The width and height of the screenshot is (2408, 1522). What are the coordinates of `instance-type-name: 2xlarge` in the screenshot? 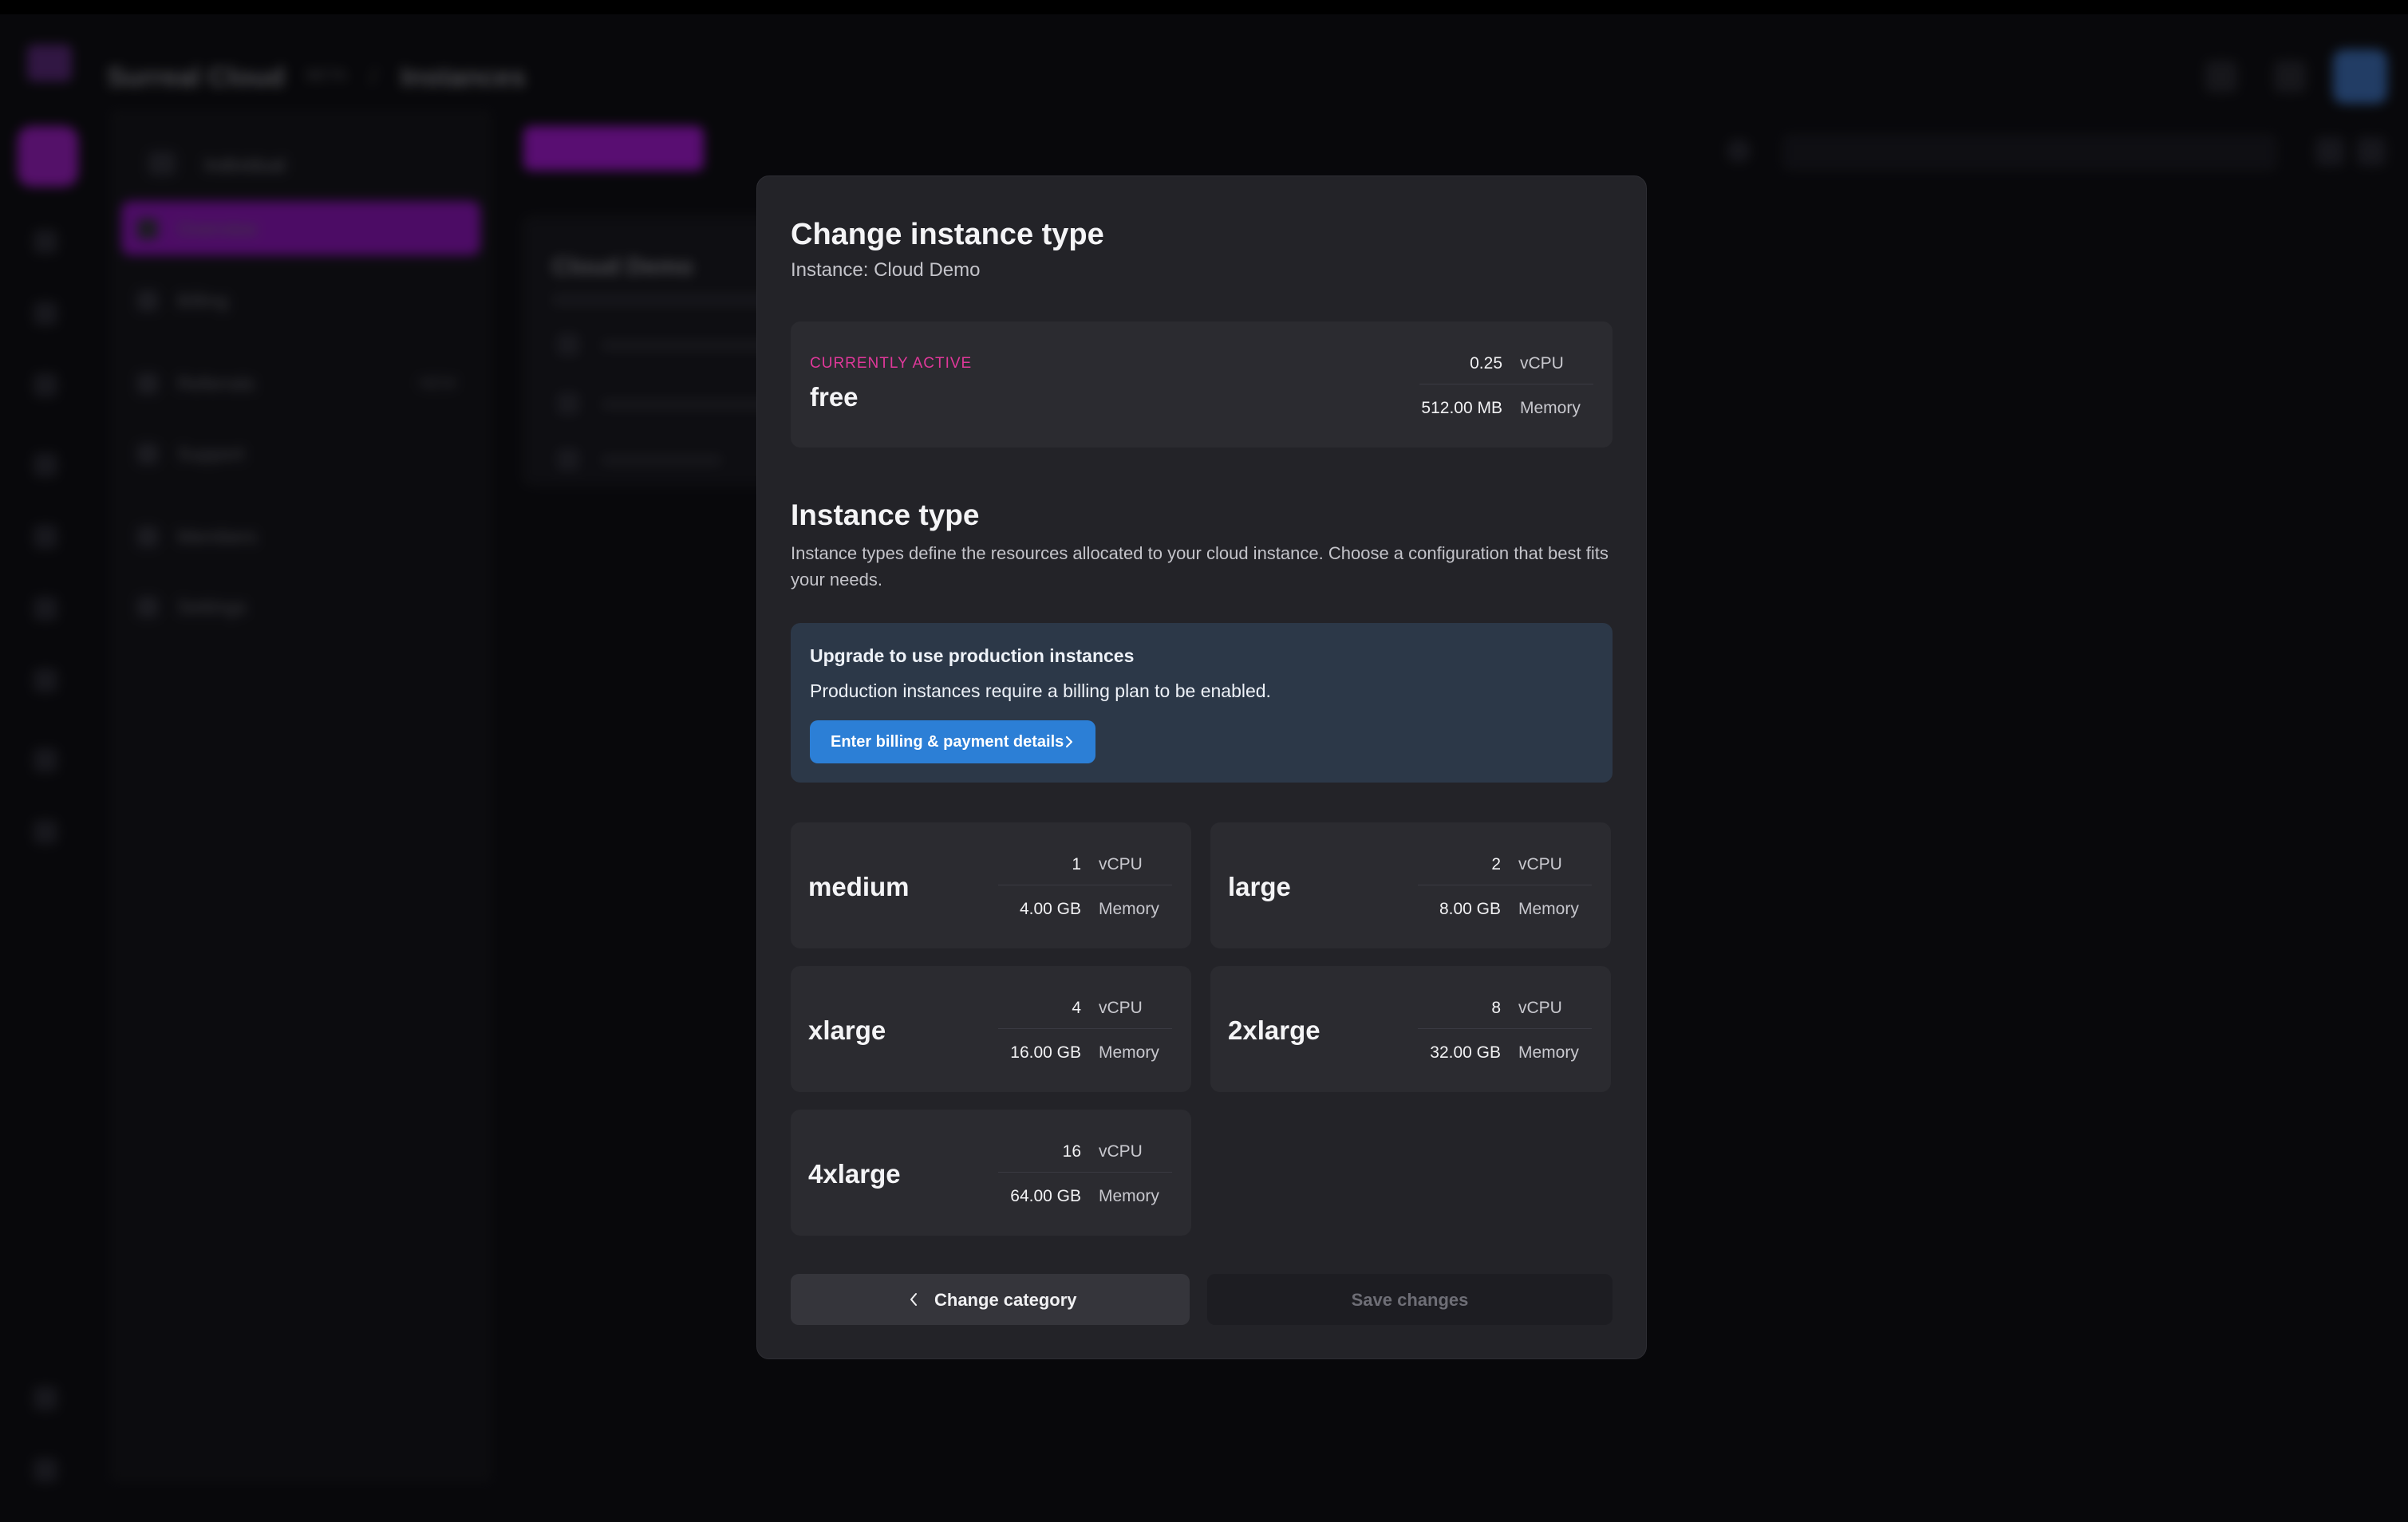 It's located at (1274, 1030).